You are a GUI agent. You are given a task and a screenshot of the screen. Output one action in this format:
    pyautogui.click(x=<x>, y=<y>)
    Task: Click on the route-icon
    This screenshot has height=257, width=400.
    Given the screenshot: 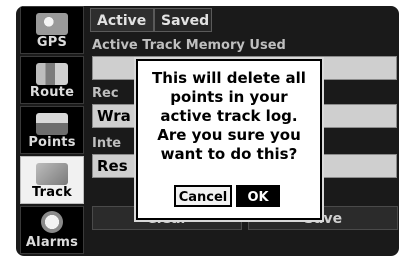 What is the action you would take?
    pyautogui.click(x=52, y=74)
    